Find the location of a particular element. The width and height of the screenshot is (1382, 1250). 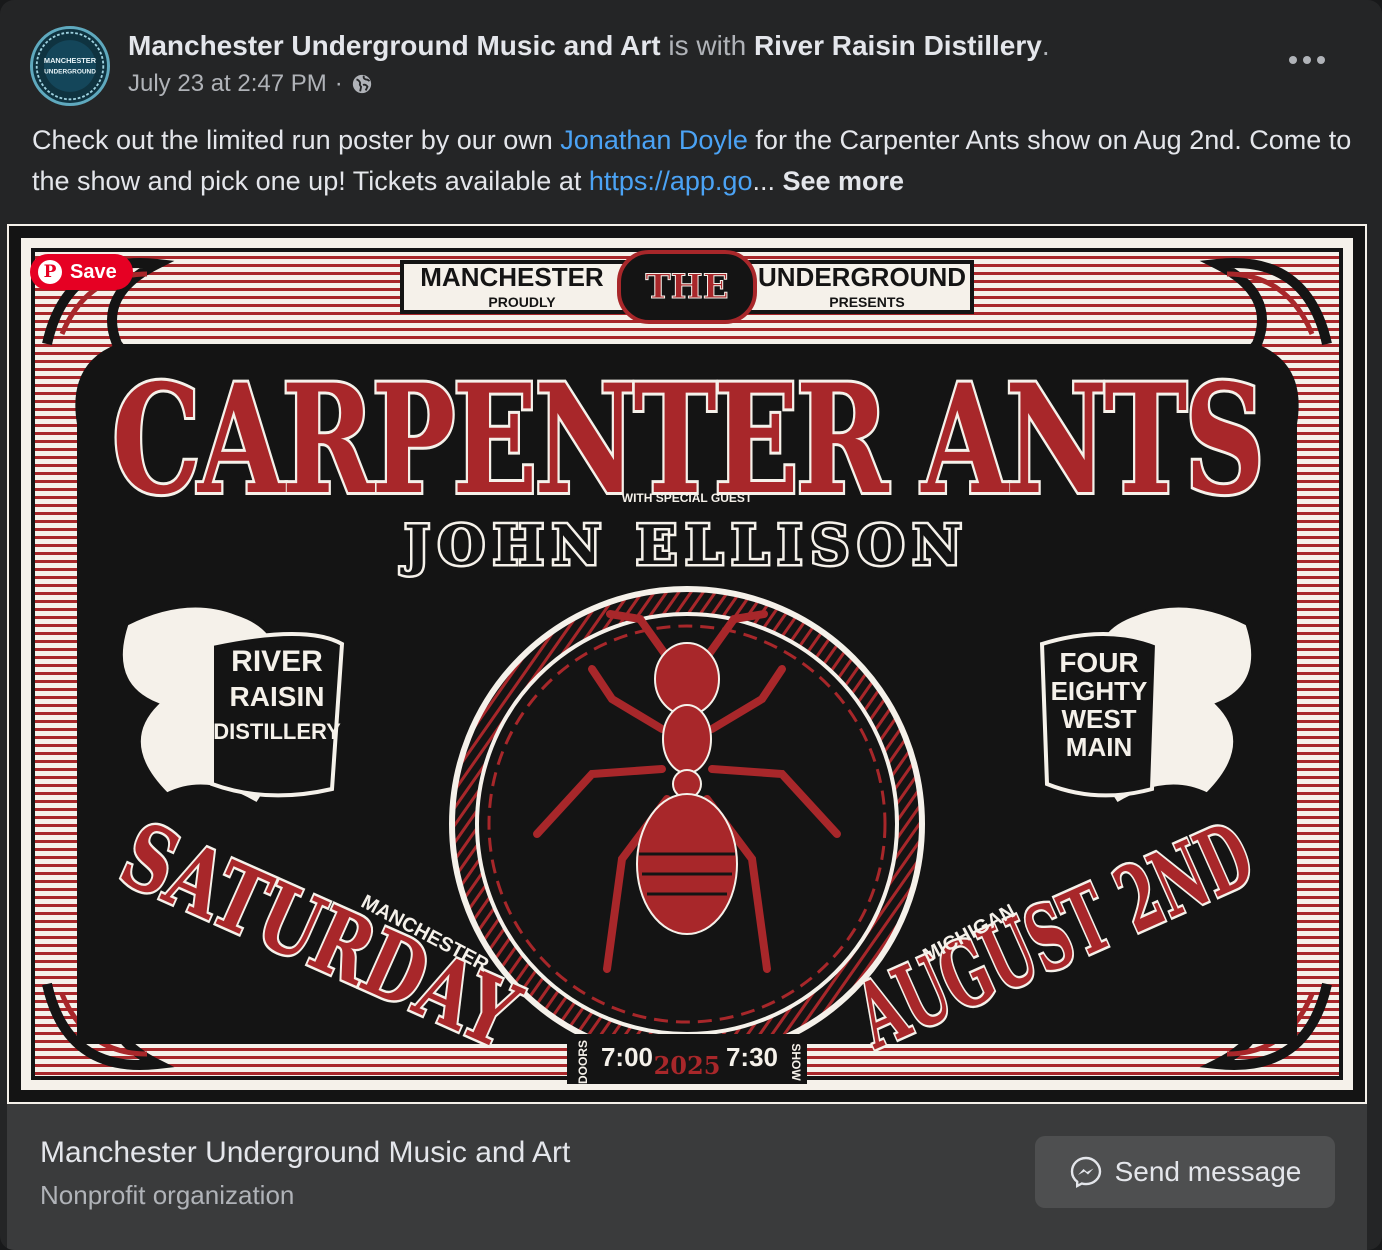

footer-page-category: Nonprofit organization is located at coordinates (167, 1195).